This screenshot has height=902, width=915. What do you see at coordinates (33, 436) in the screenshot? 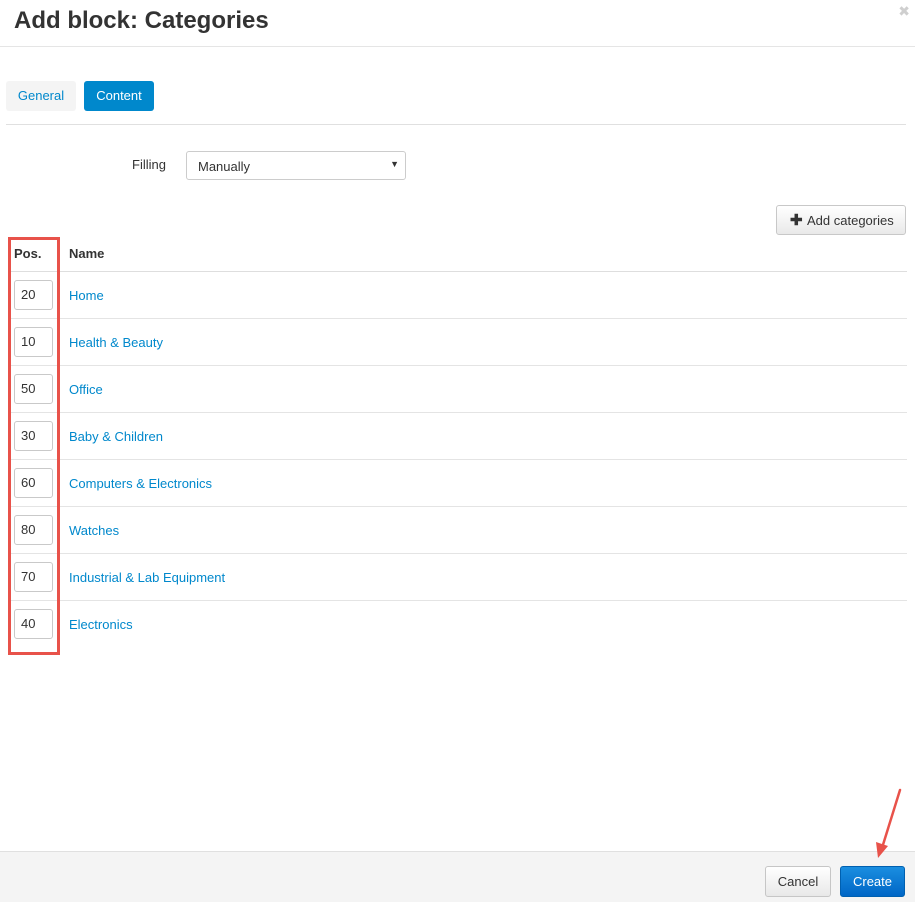
I see `position-input: 30` at bounding box center [33, 436].